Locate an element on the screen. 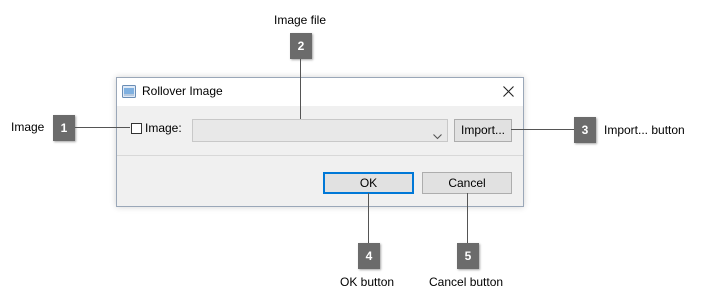  callout-3-badge: 3 is located at coordinates (585, 130).